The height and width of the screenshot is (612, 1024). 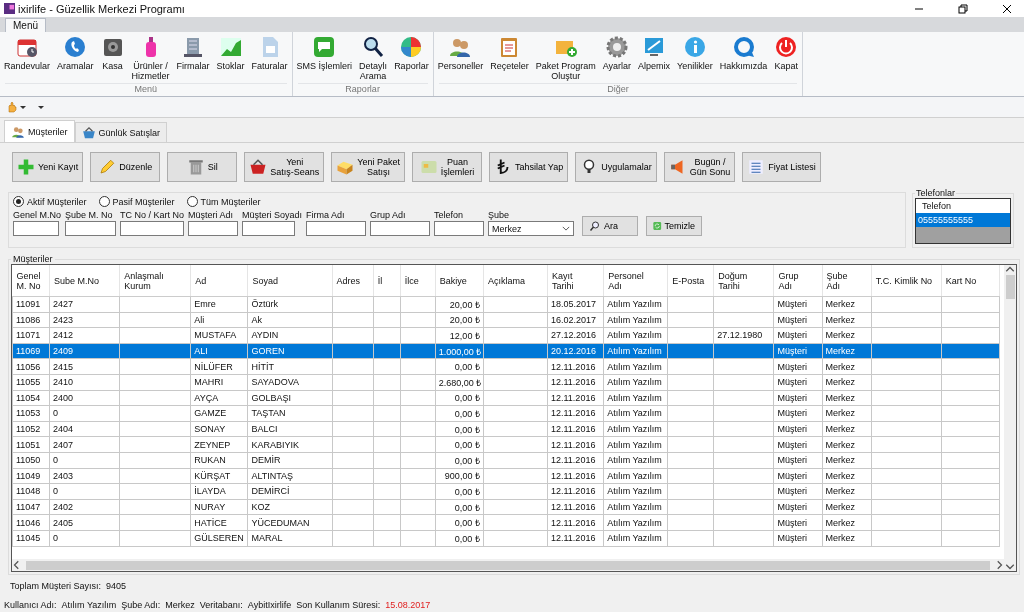 What do you see at coordinates (25, 25) in the screenshot?
I see `menu-tab: Menü` at bounding box center [25, 25].